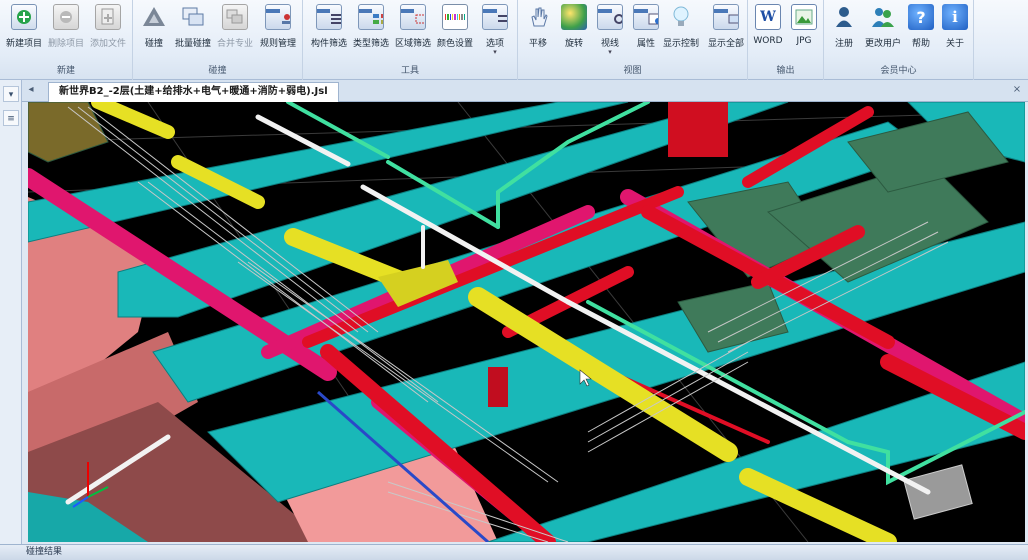 This screenshot has width=1028, height=560. What do you see at coordinates (455, 17) in the screenshot?
I see `color-palette-icon` at bounding box center [455, 17].